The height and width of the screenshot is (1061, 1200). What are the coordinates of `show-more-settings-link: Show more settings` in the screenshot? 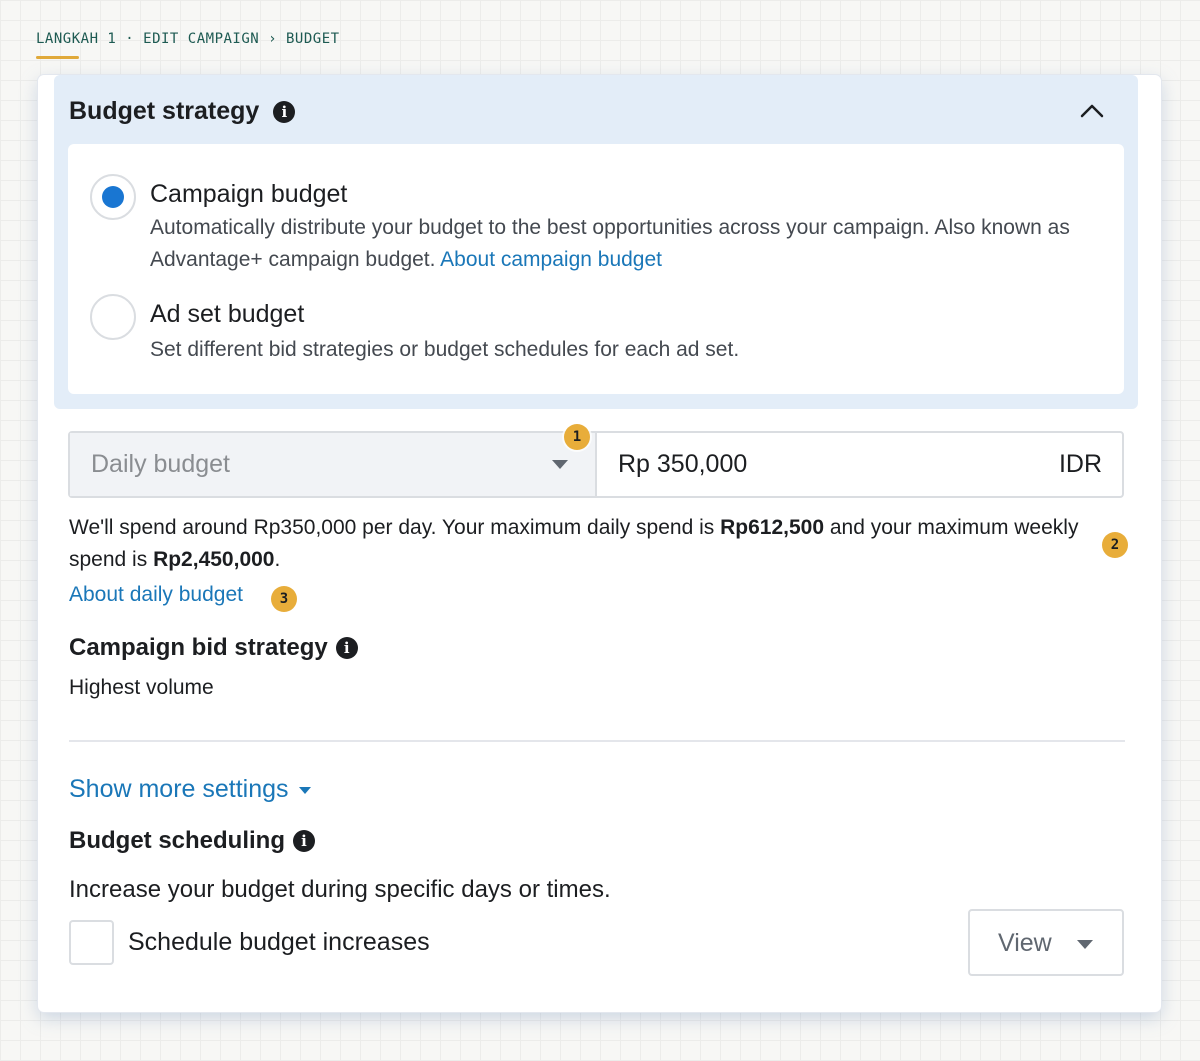 It's located at (190, 789).